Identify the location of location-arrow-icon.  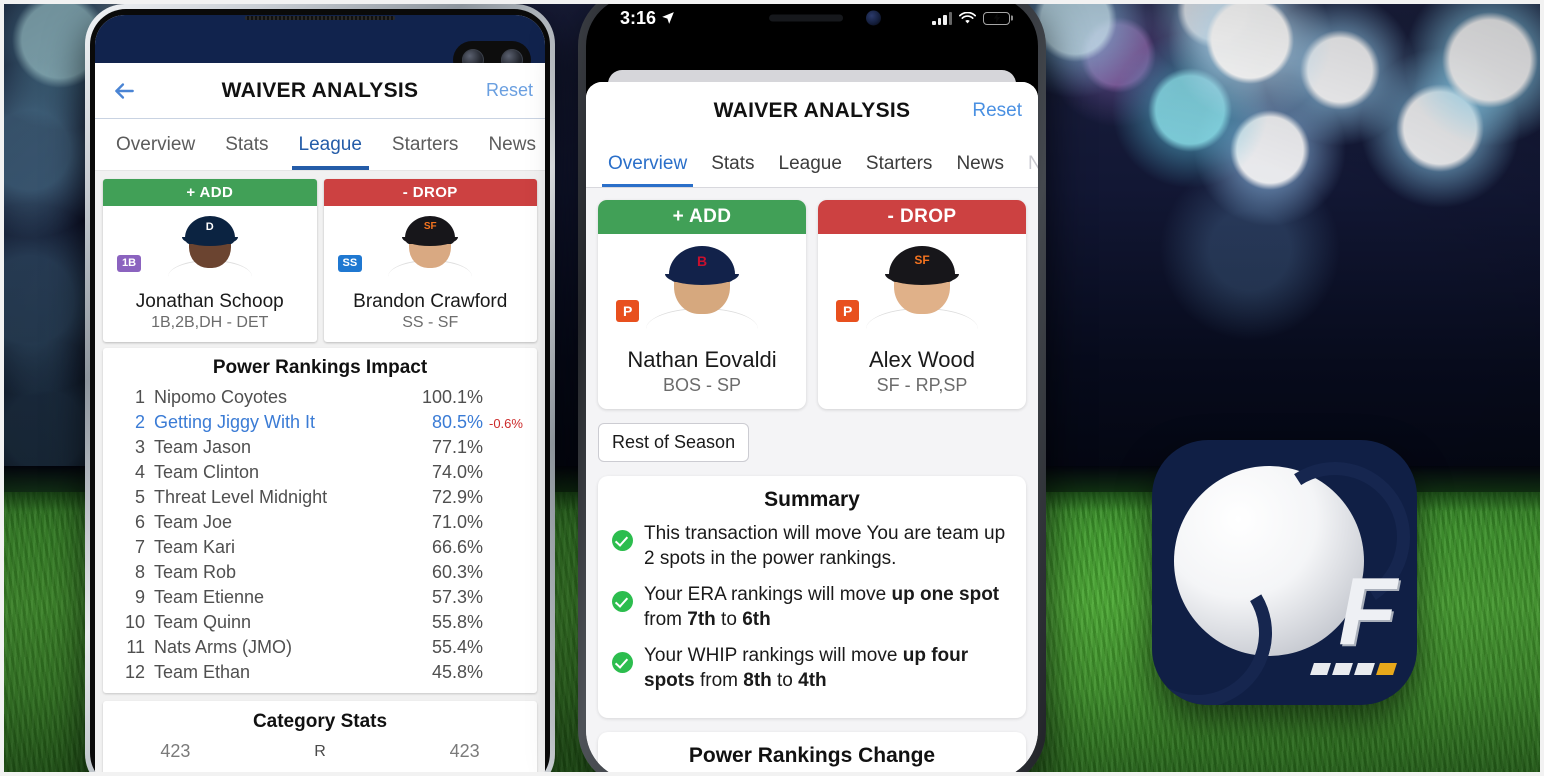
(668, 18).